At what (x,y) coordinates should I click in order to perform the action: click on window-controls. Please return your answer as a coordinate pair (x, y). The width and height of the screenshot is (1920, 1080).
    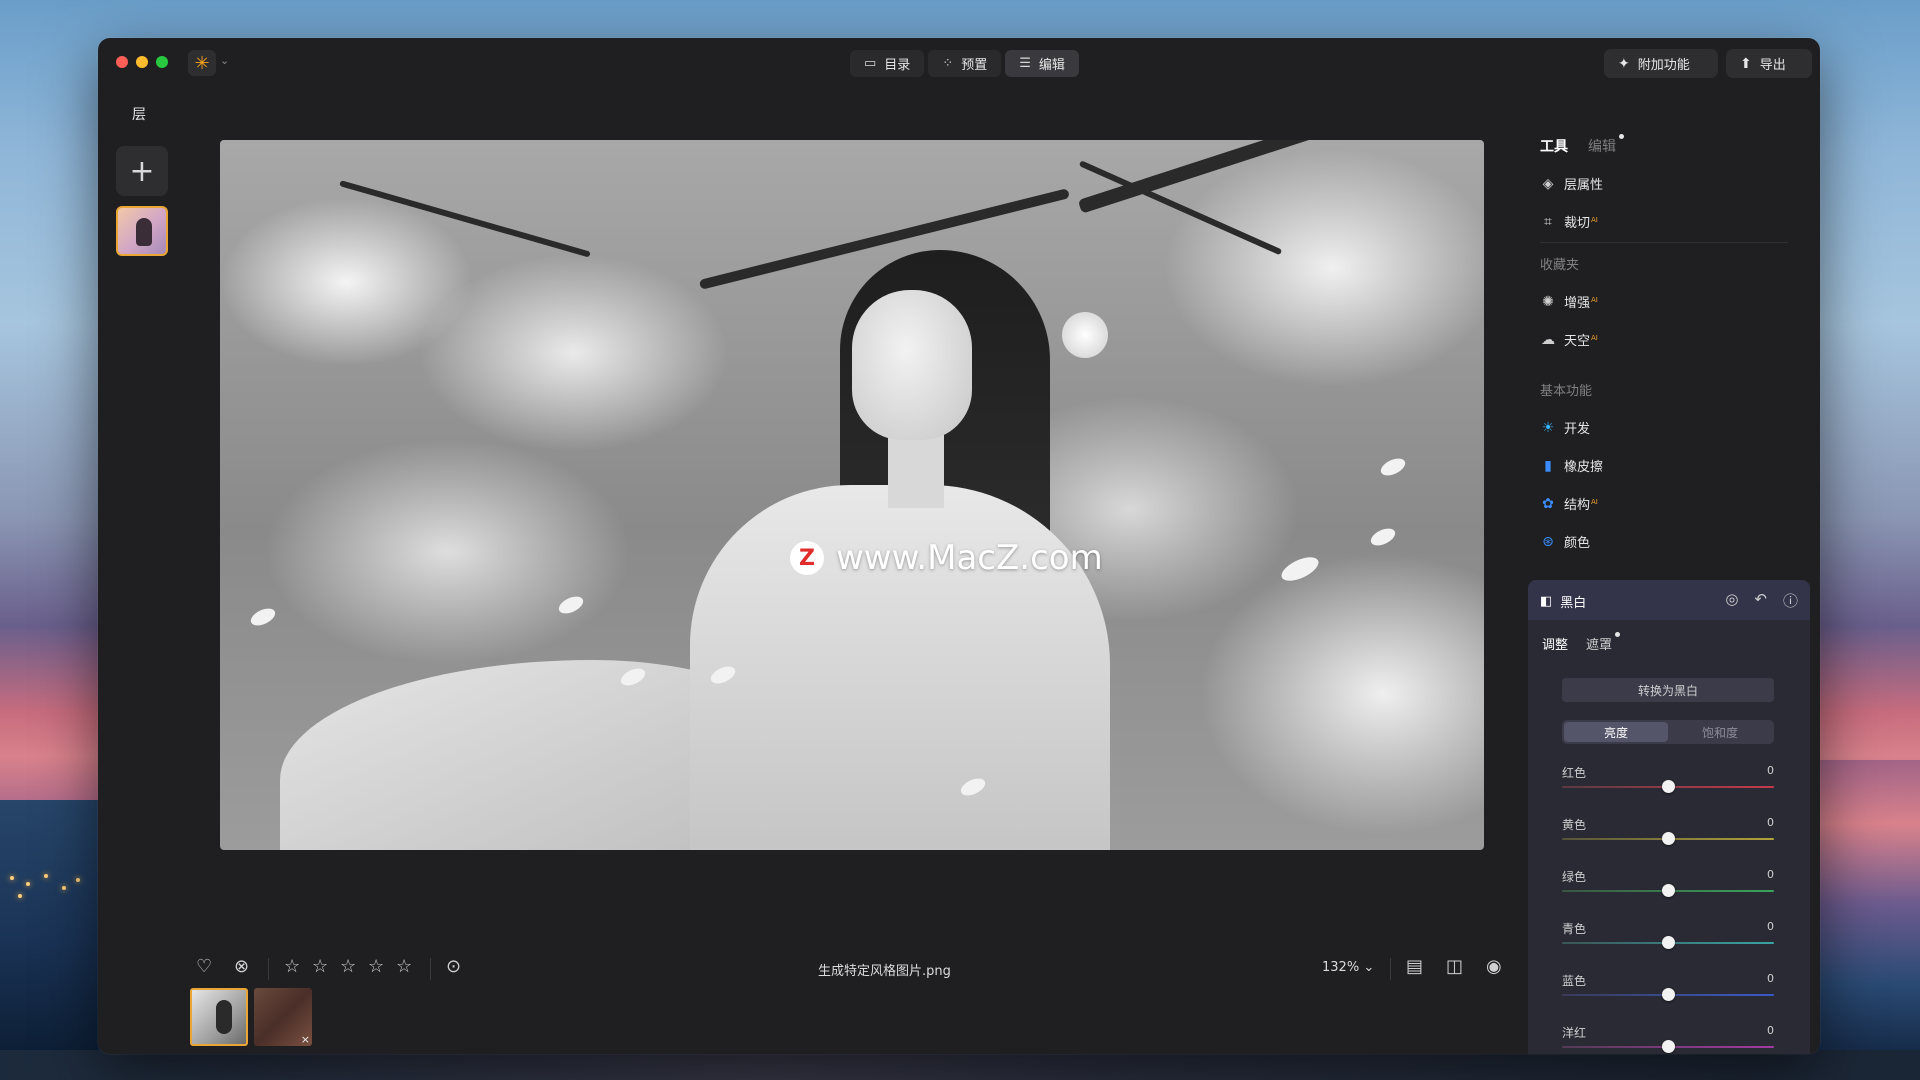
    Looking at the image, I should click on (142, 62).